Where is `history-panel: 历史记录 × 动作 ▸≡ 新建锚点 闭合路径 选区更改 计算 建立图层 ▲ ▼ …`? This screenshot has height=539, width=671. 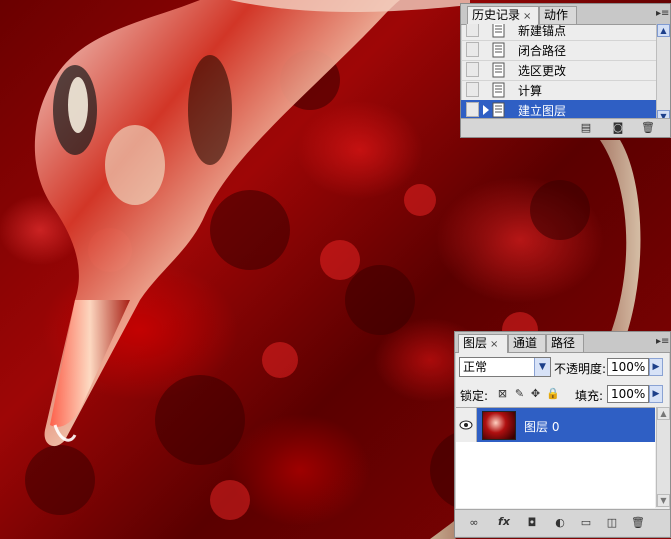 history-panel: 历史记录 × 动作 ▸≡ 新建锚点 闭合路径 选区更改 计算 建立图层 ▲ ▼ … is located at coordinates (565, 70).